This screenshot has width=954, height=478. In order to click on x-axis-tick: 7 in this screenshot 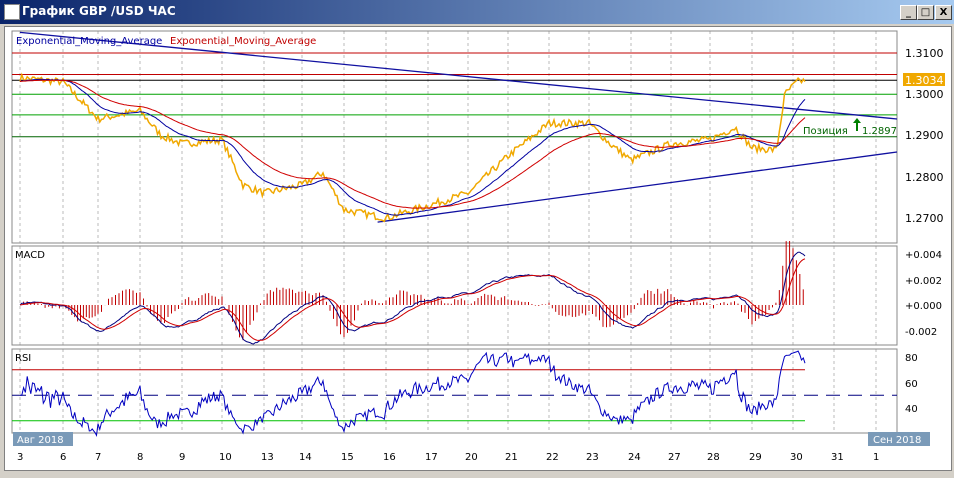, I will do `click(98, 457)`.